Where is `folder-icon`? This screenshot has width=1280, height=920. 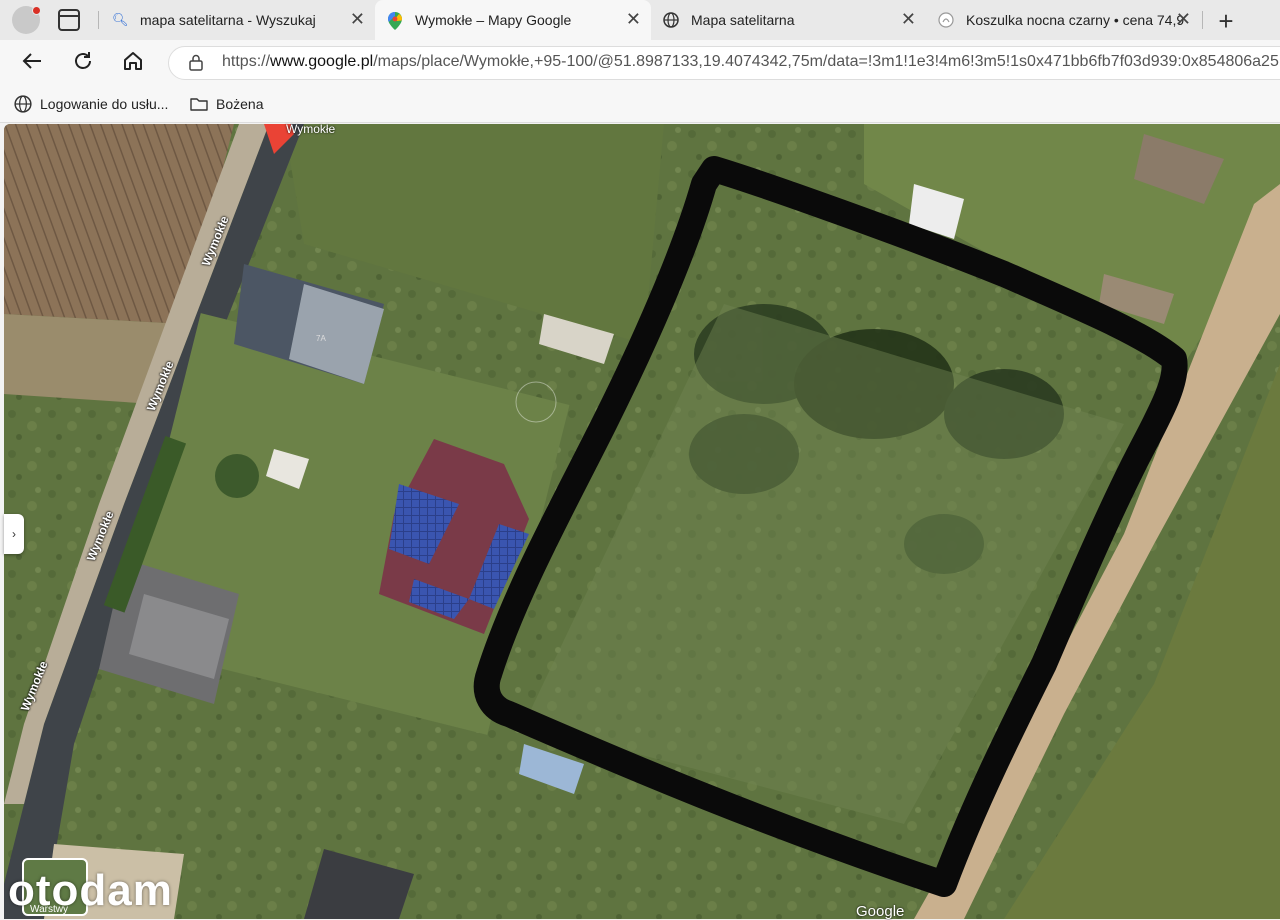 folder-icon is located at coordinates (199, 104).